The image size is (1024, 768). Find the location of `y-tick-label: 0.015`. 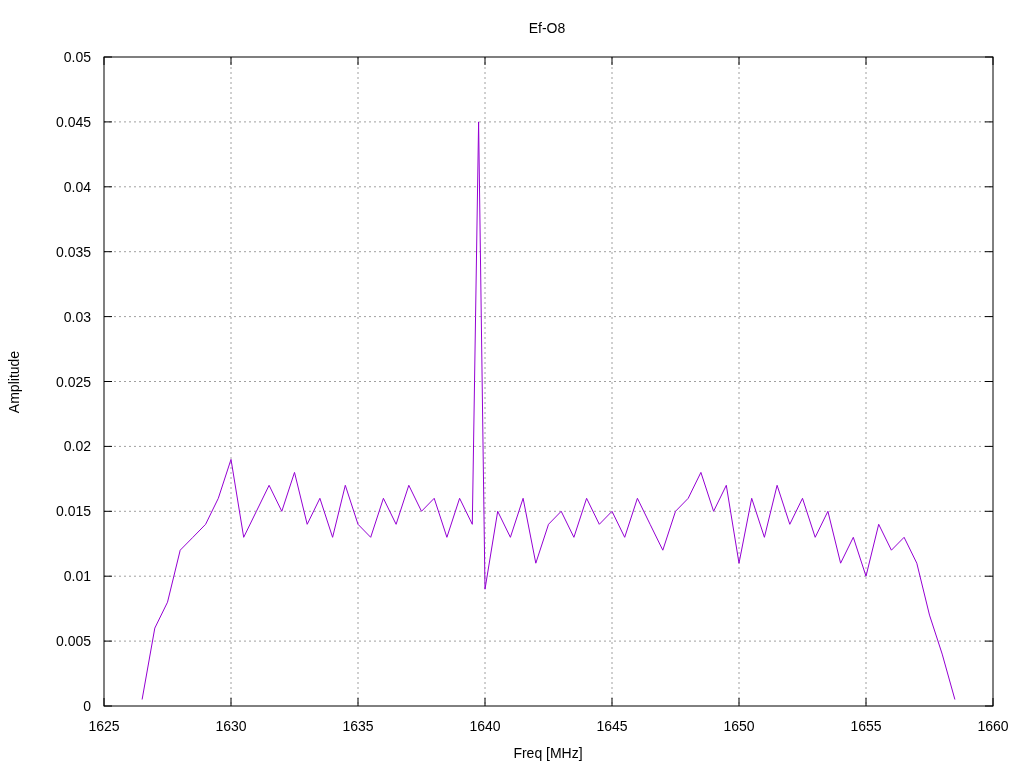

y-tick-label: 0.015 is located at coordinates (73, 511).